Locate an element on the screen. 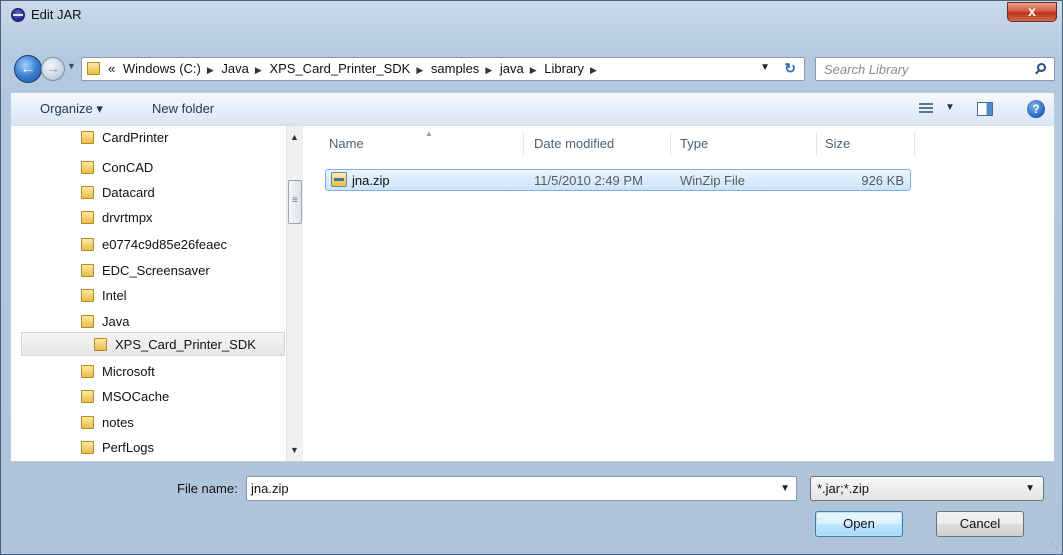  file-type-filter-select: *.jar;*.zip ▼ is located at coordinates (927, 488).